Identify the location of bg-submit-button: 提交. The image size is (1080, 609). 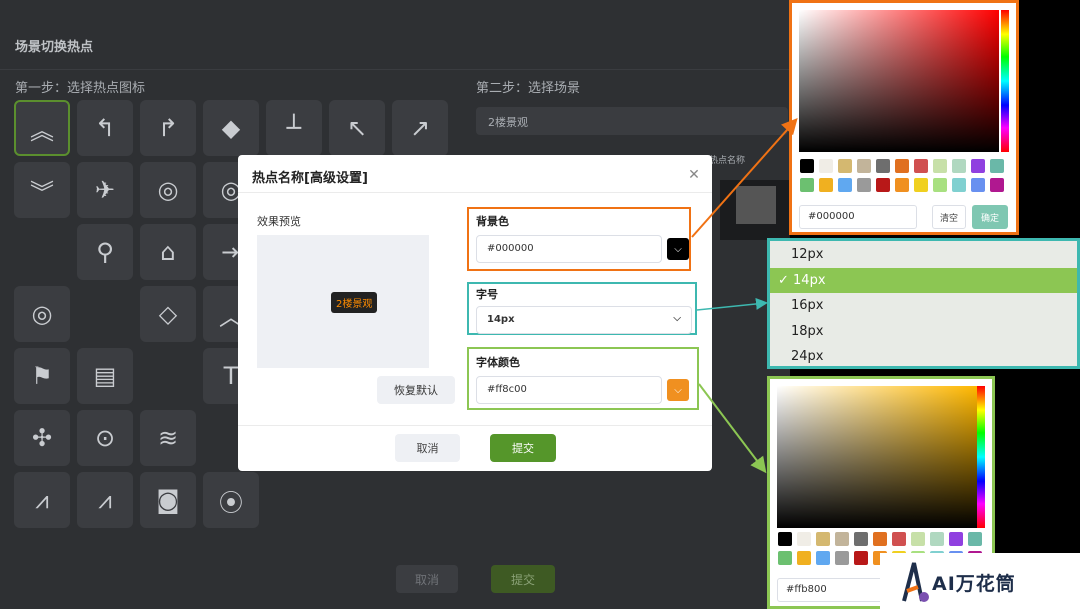
(523, 579).